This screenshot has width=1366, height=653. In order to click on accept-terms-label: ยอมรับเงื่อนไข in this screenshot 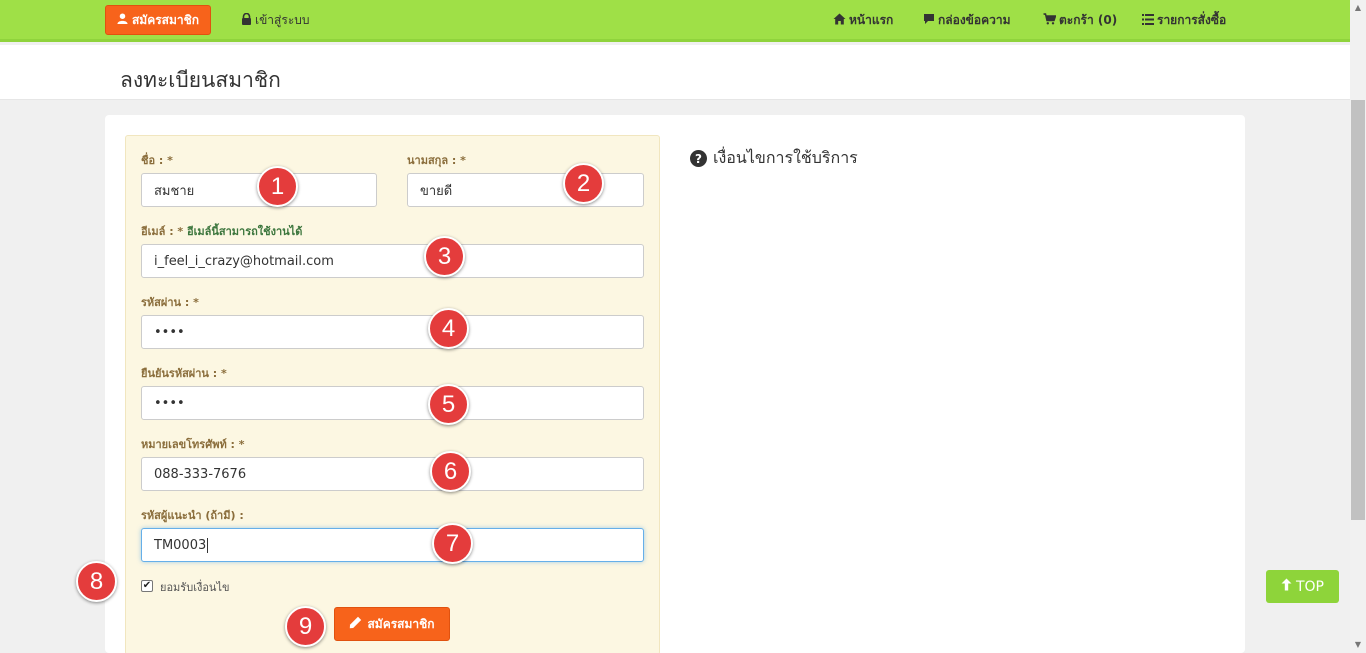, I will do `click(195, 587)`.